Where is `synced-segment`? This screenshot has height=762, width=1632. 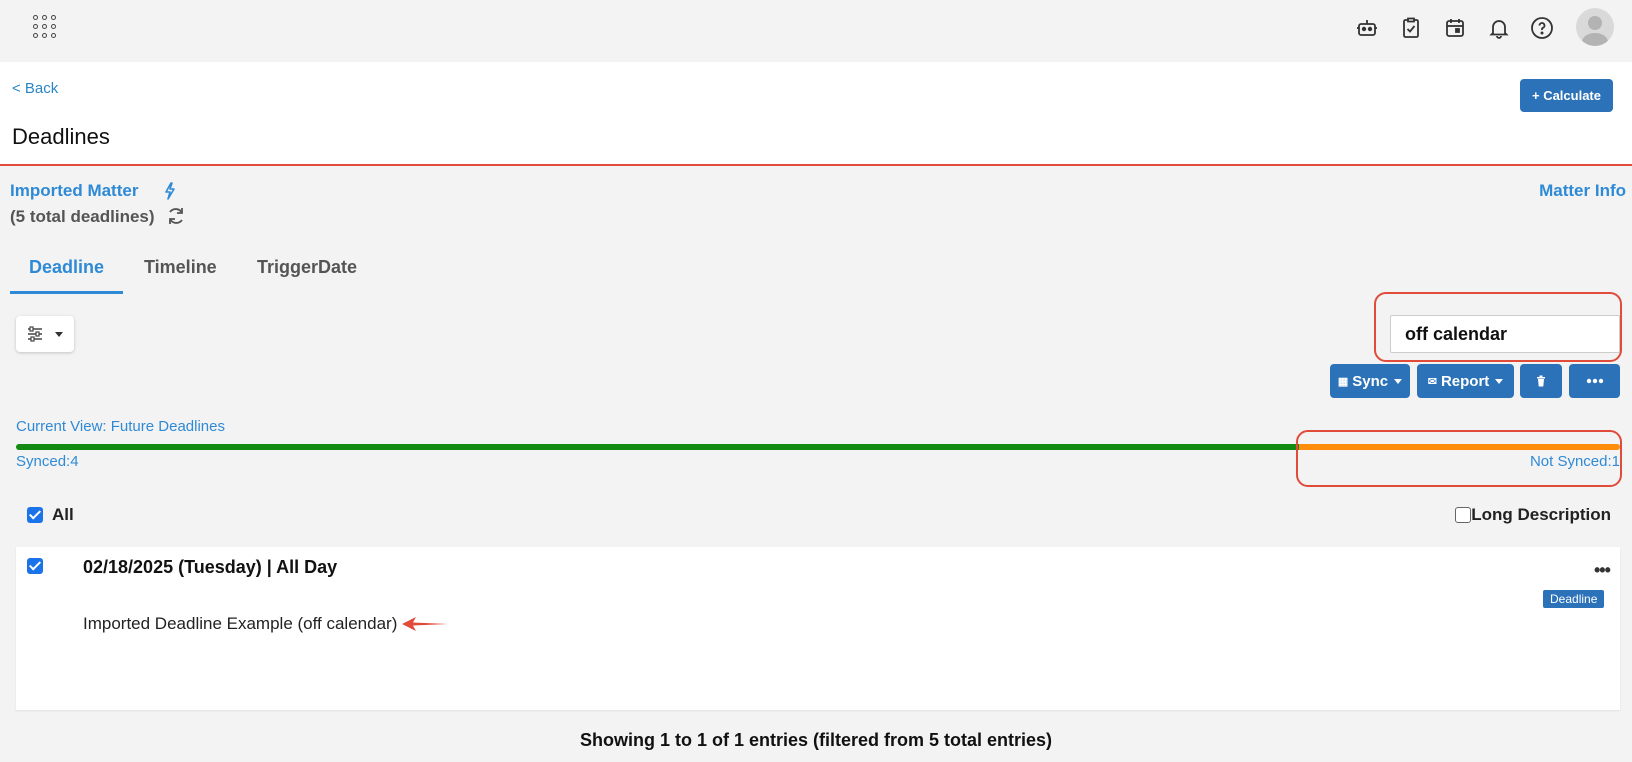 synced-segment is located at coordinates (658, 447).